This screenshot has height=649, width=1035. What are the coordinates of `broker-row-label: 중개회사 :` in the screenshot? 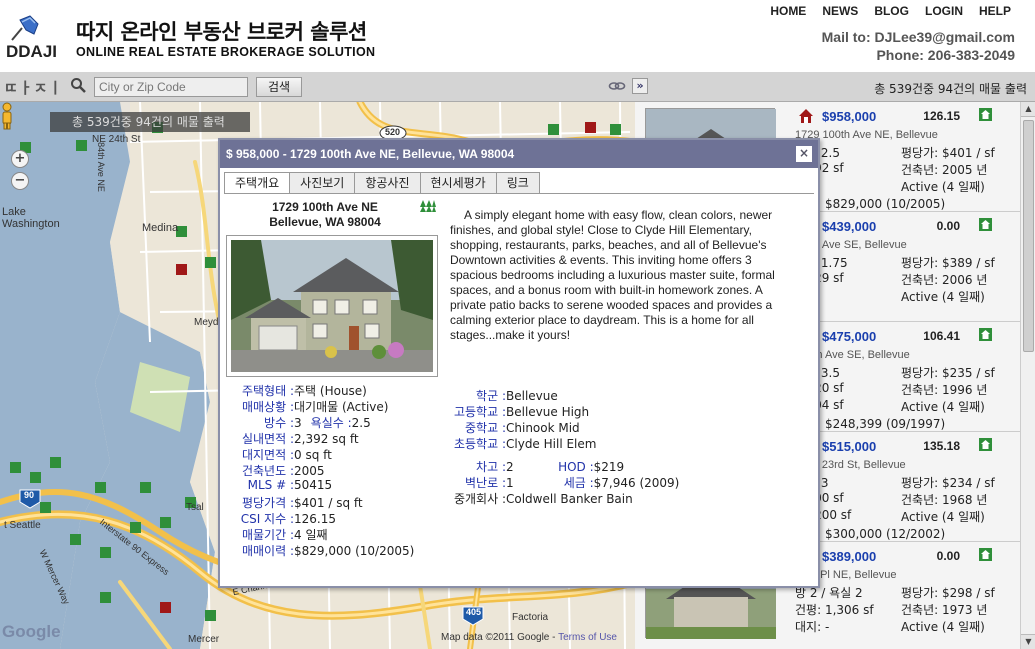 It's located at (479, 499).